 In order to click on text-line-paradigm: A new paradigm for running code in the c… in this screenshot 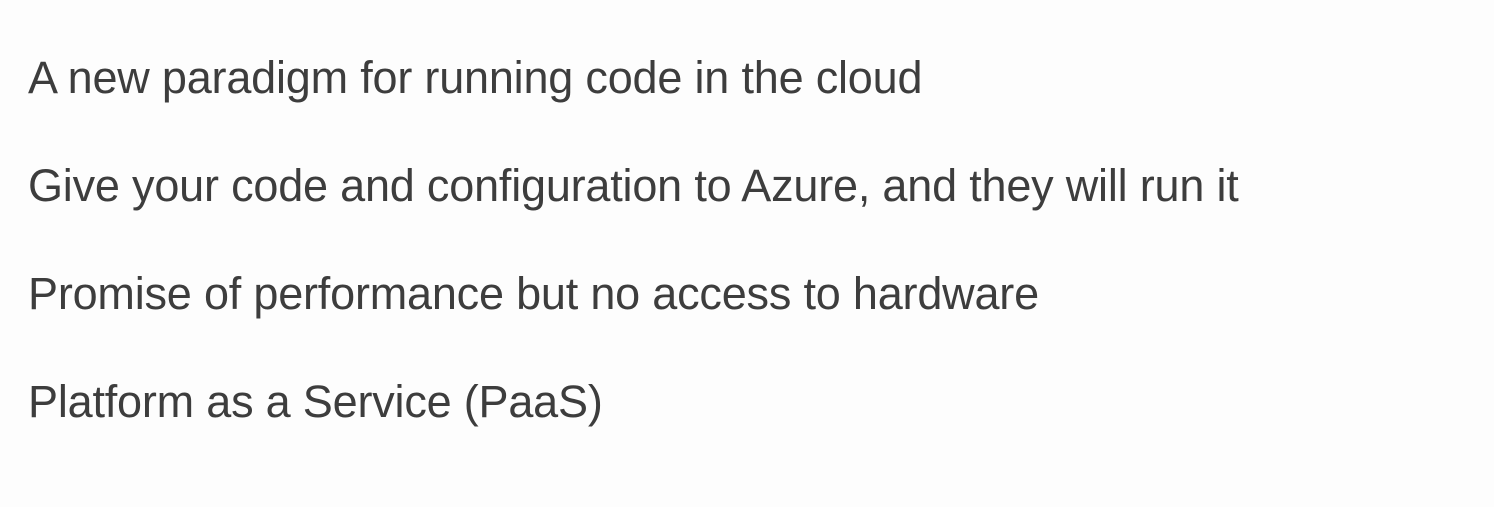, I will do `click(475, 77)`.